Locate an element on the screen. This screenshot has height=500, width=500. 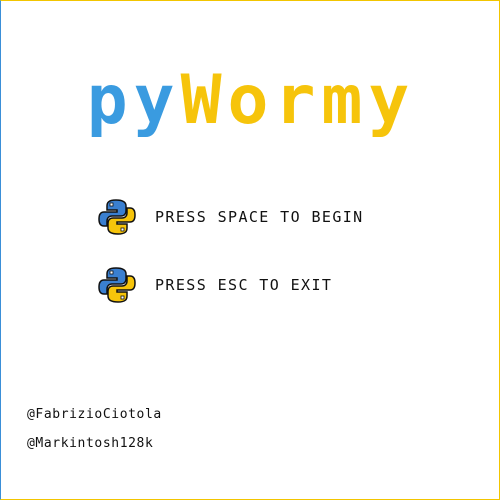
title-wormy: Wormy is located at coordinates (298, 100).